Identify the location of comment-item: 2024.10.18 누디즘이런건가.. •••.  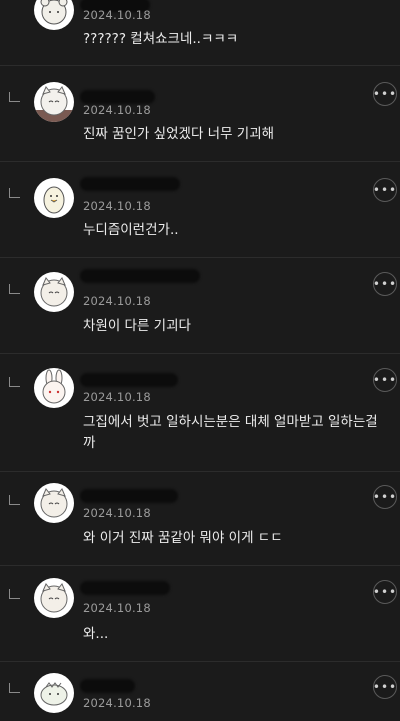
(200, 209).